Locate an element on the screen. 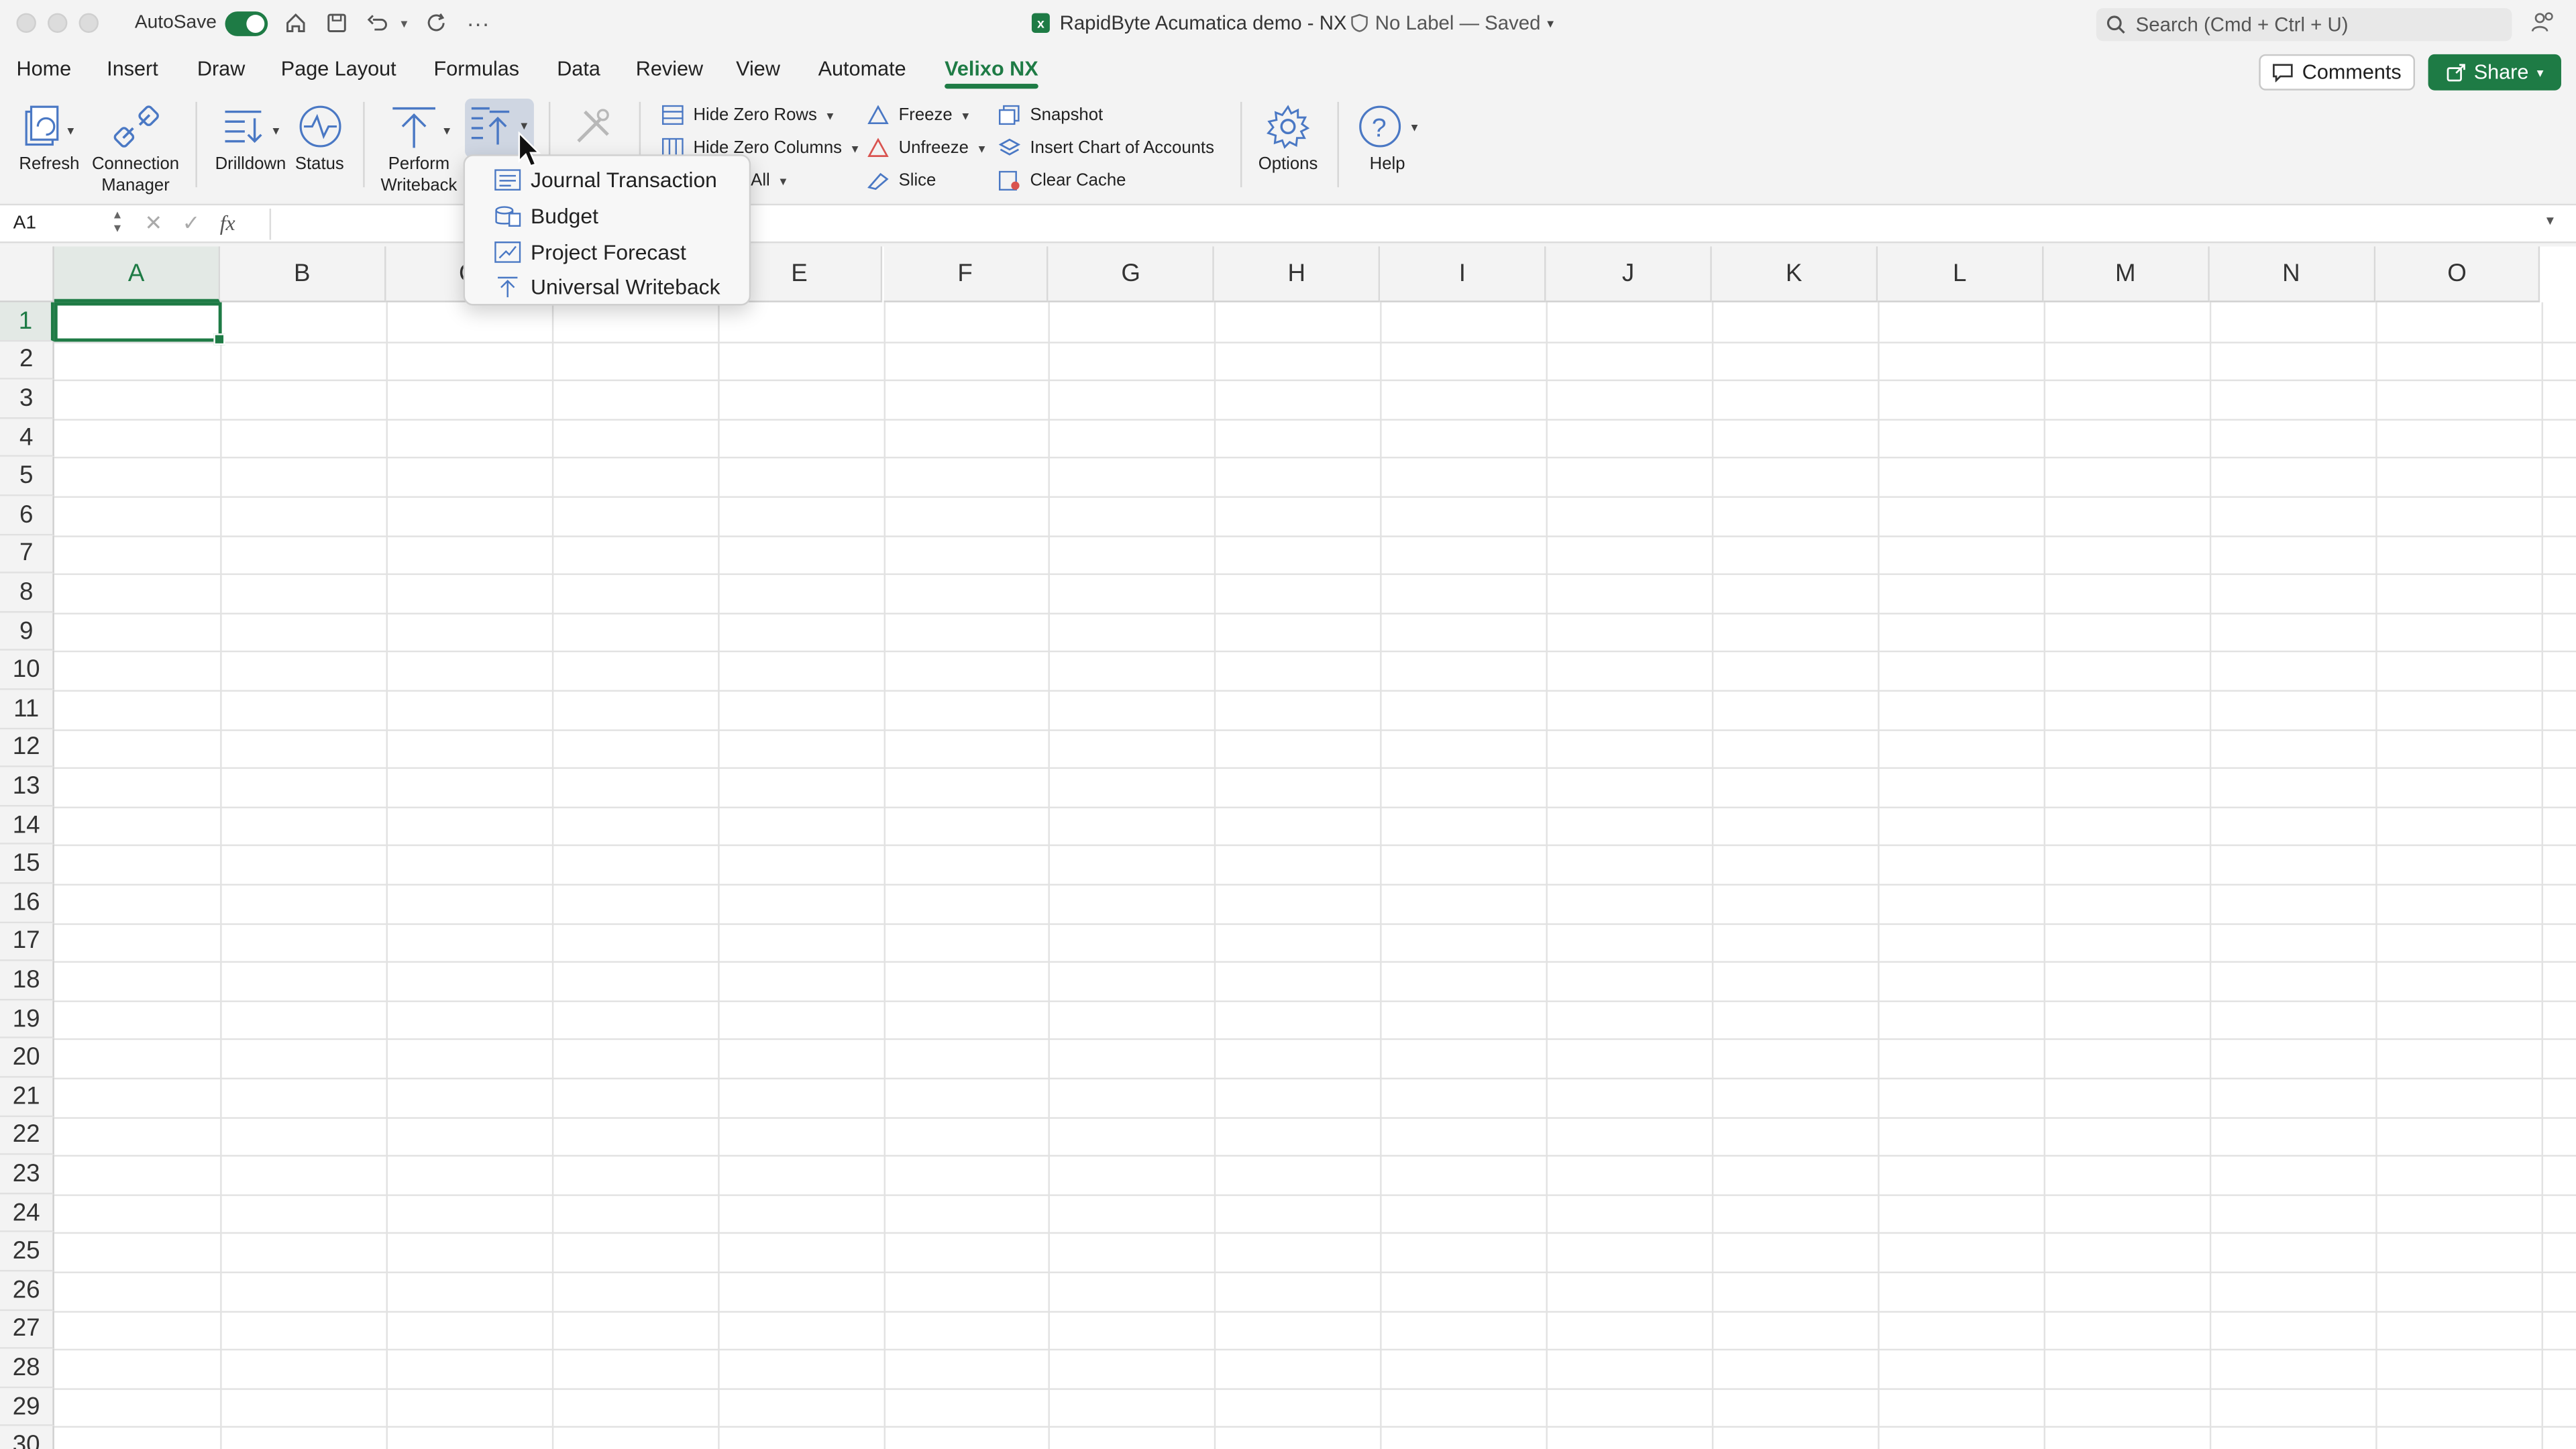  drilldown-label: Drilldown is located at coordinates (250, 164).